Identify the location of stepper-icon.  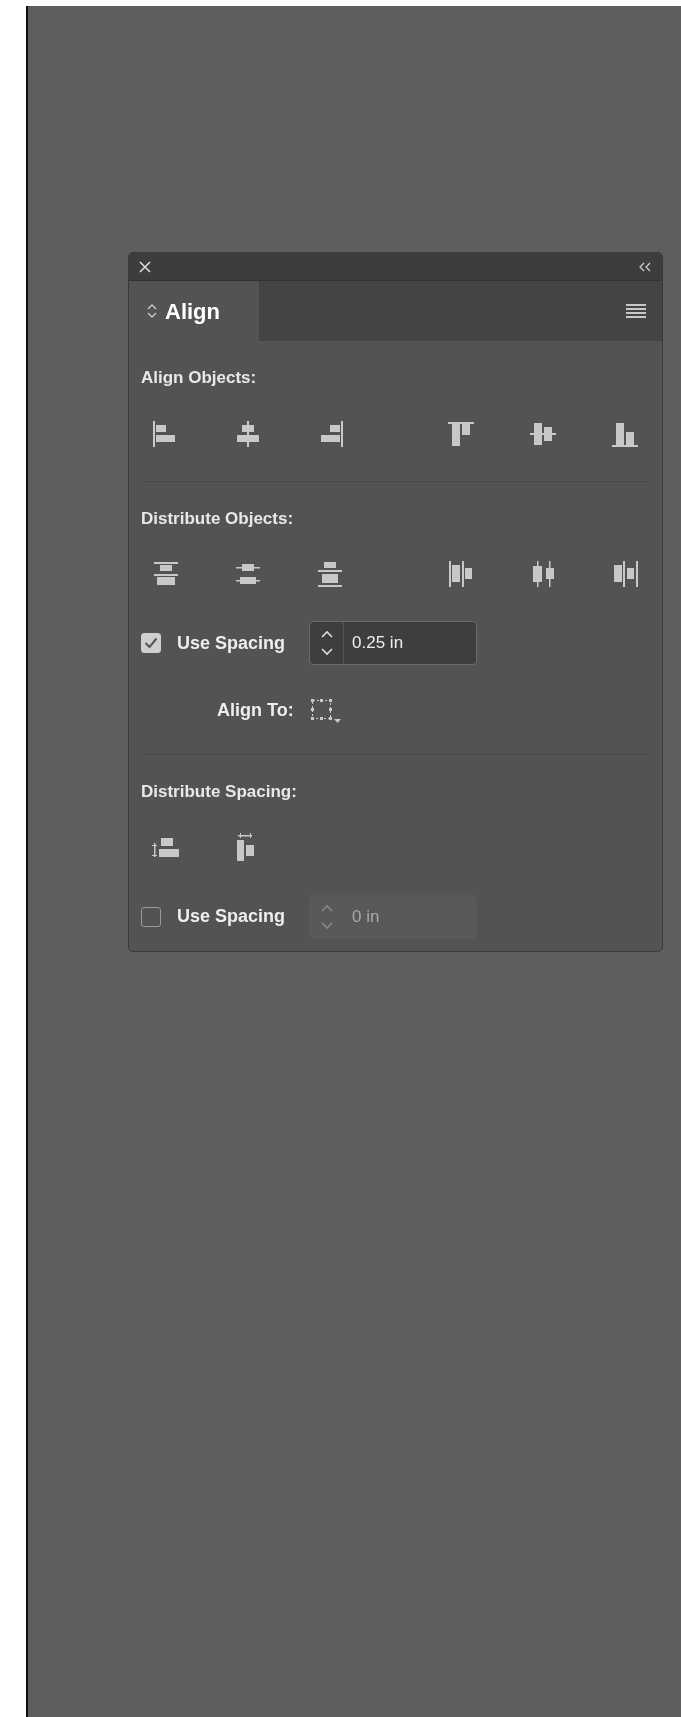
(326, 643).